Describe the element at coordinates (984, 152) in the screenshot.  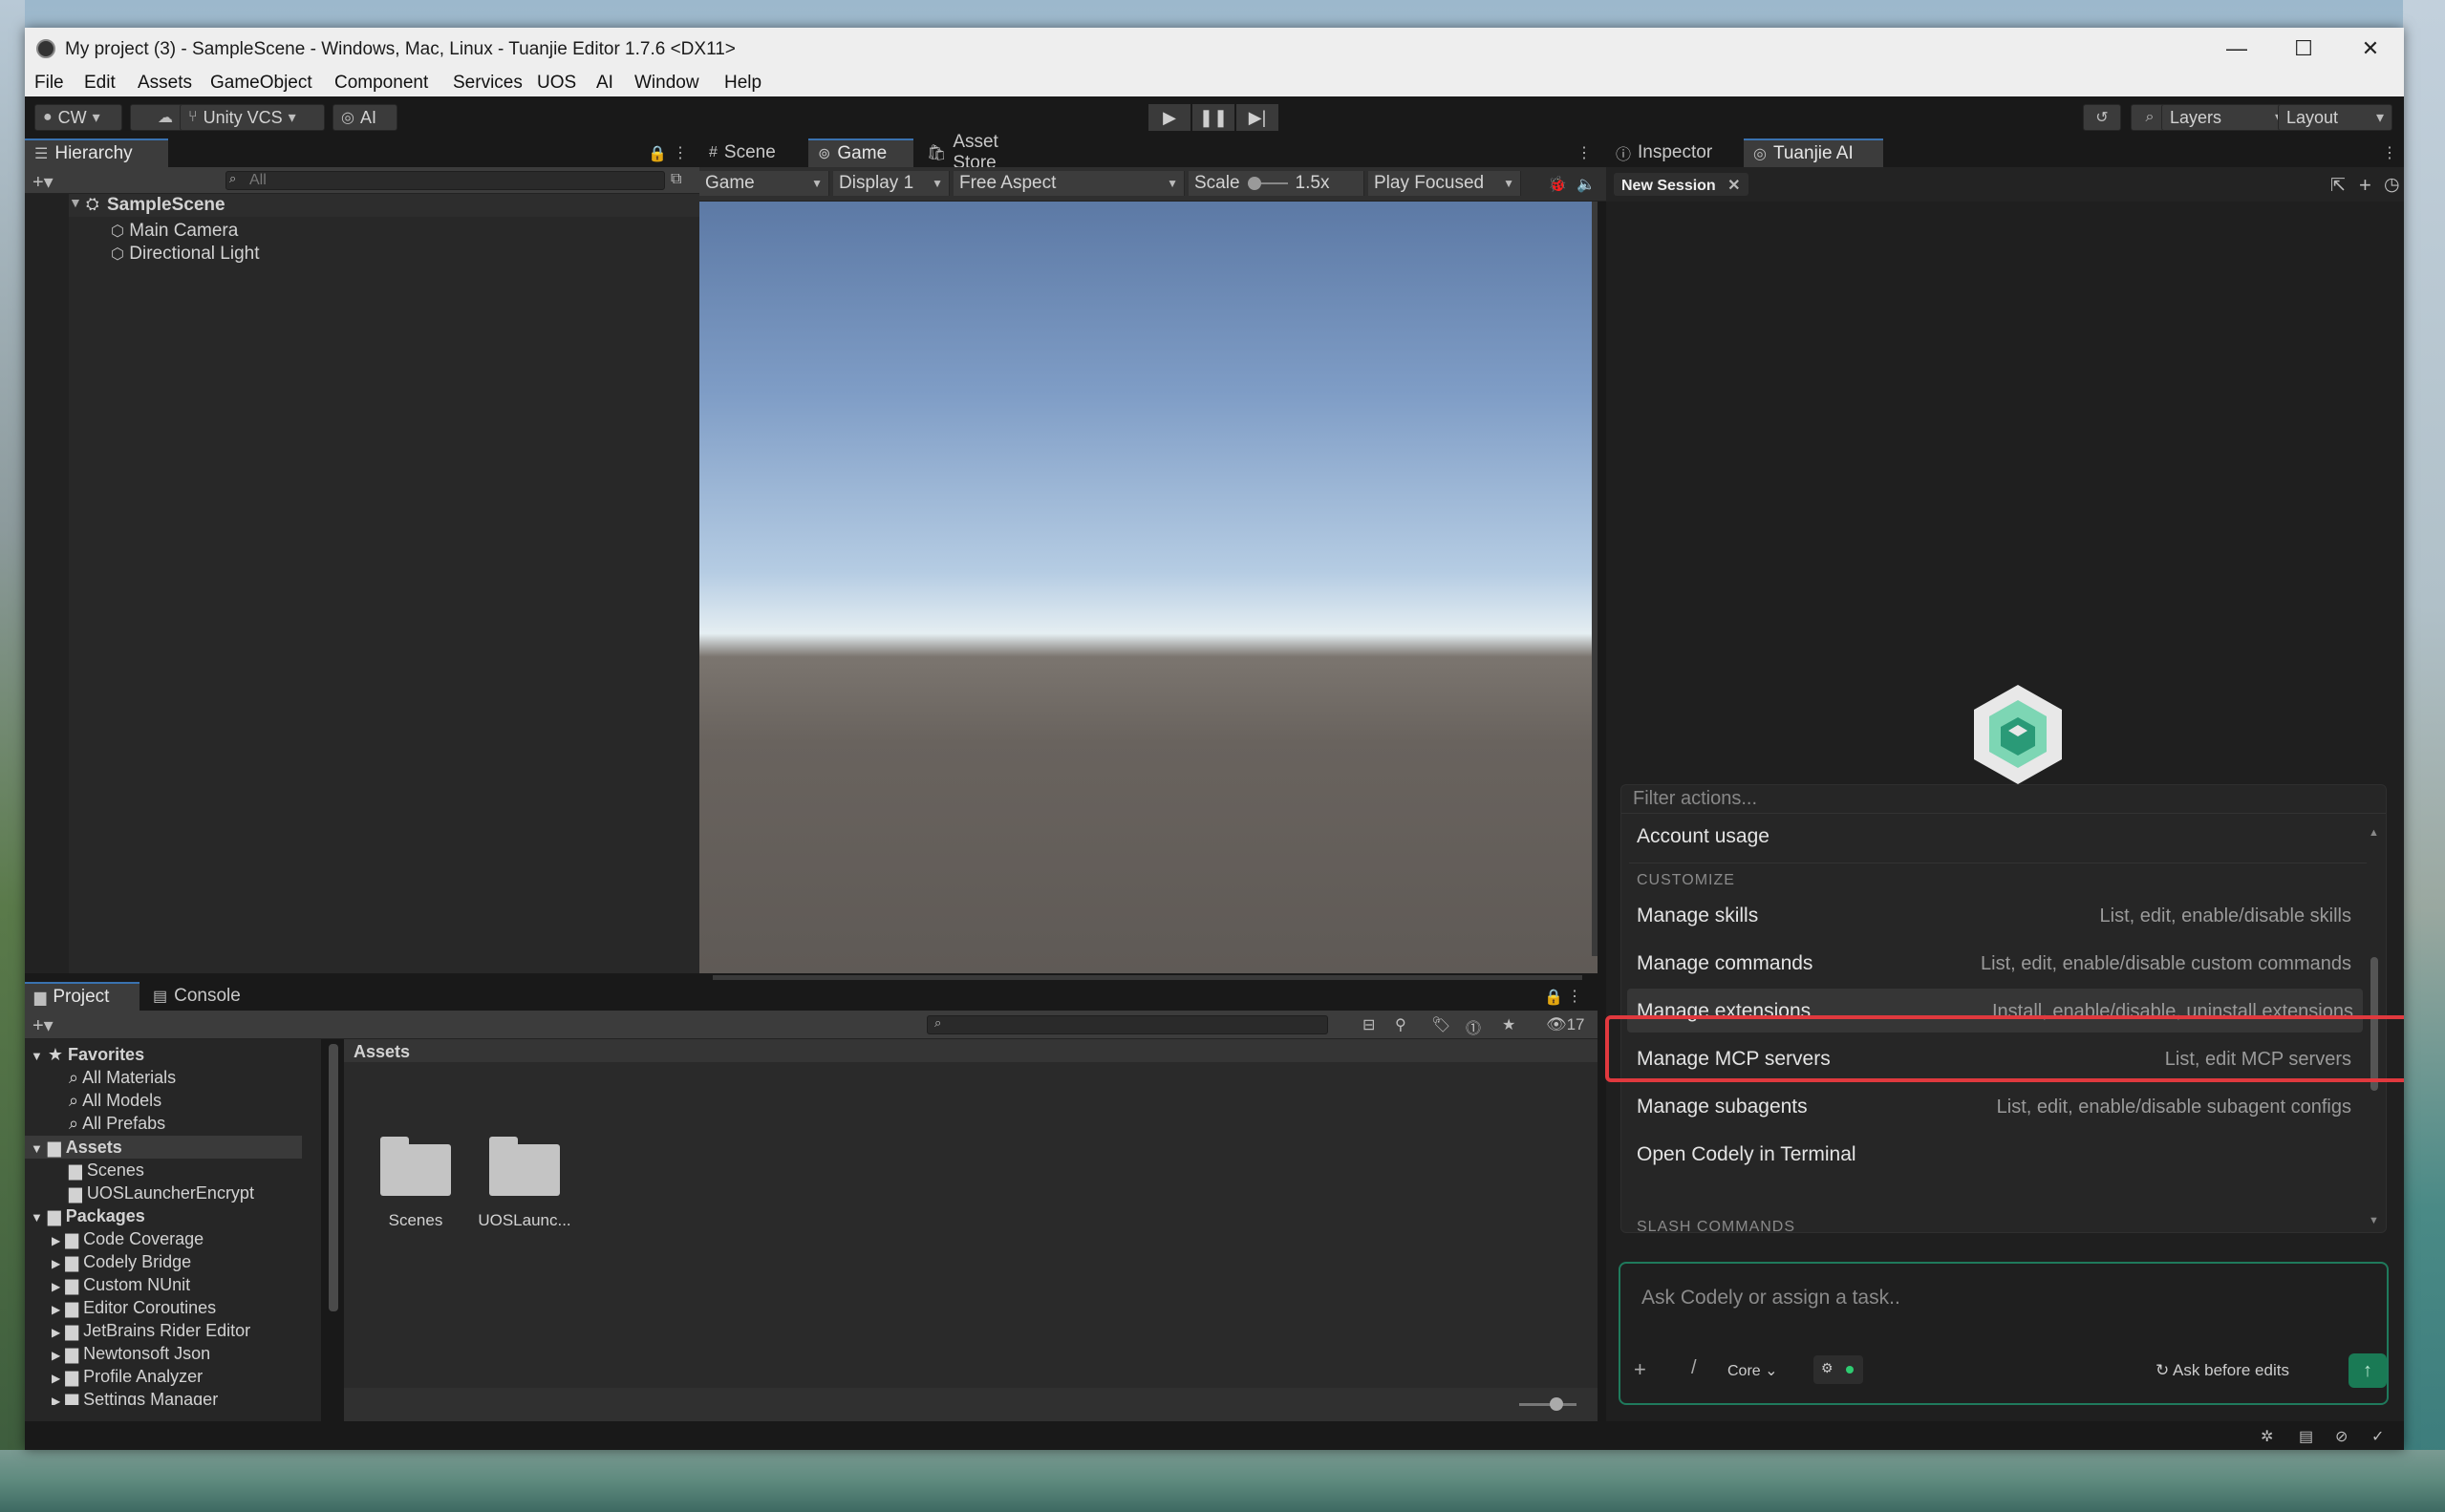
I see `tab-asset-store: 🛍 Asset Store` at that location.